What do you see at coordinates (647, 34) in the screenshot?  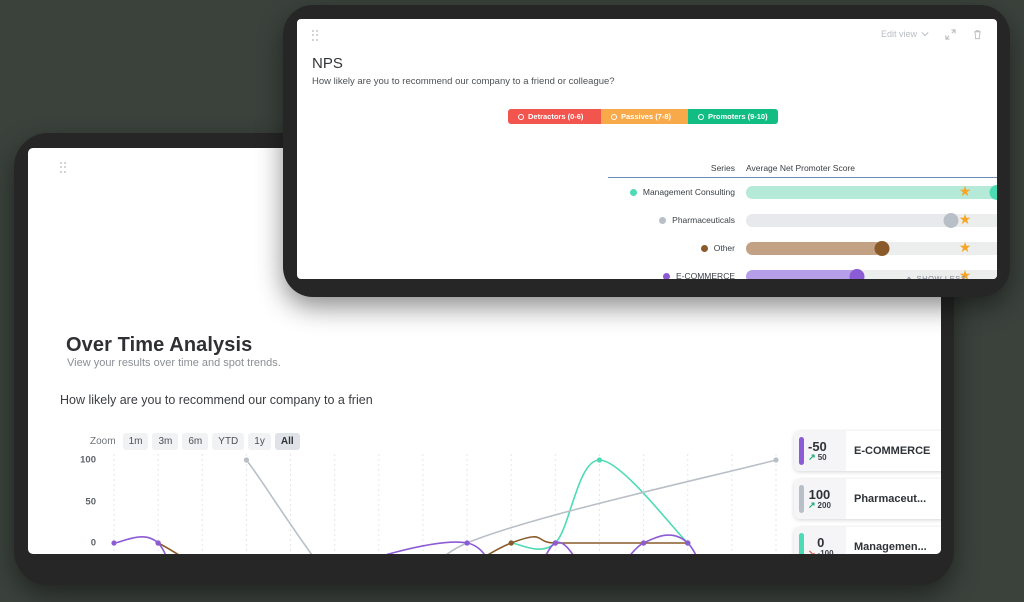 I see `nps-card-toolbar: Edit view` at bounding box center [647, 34].